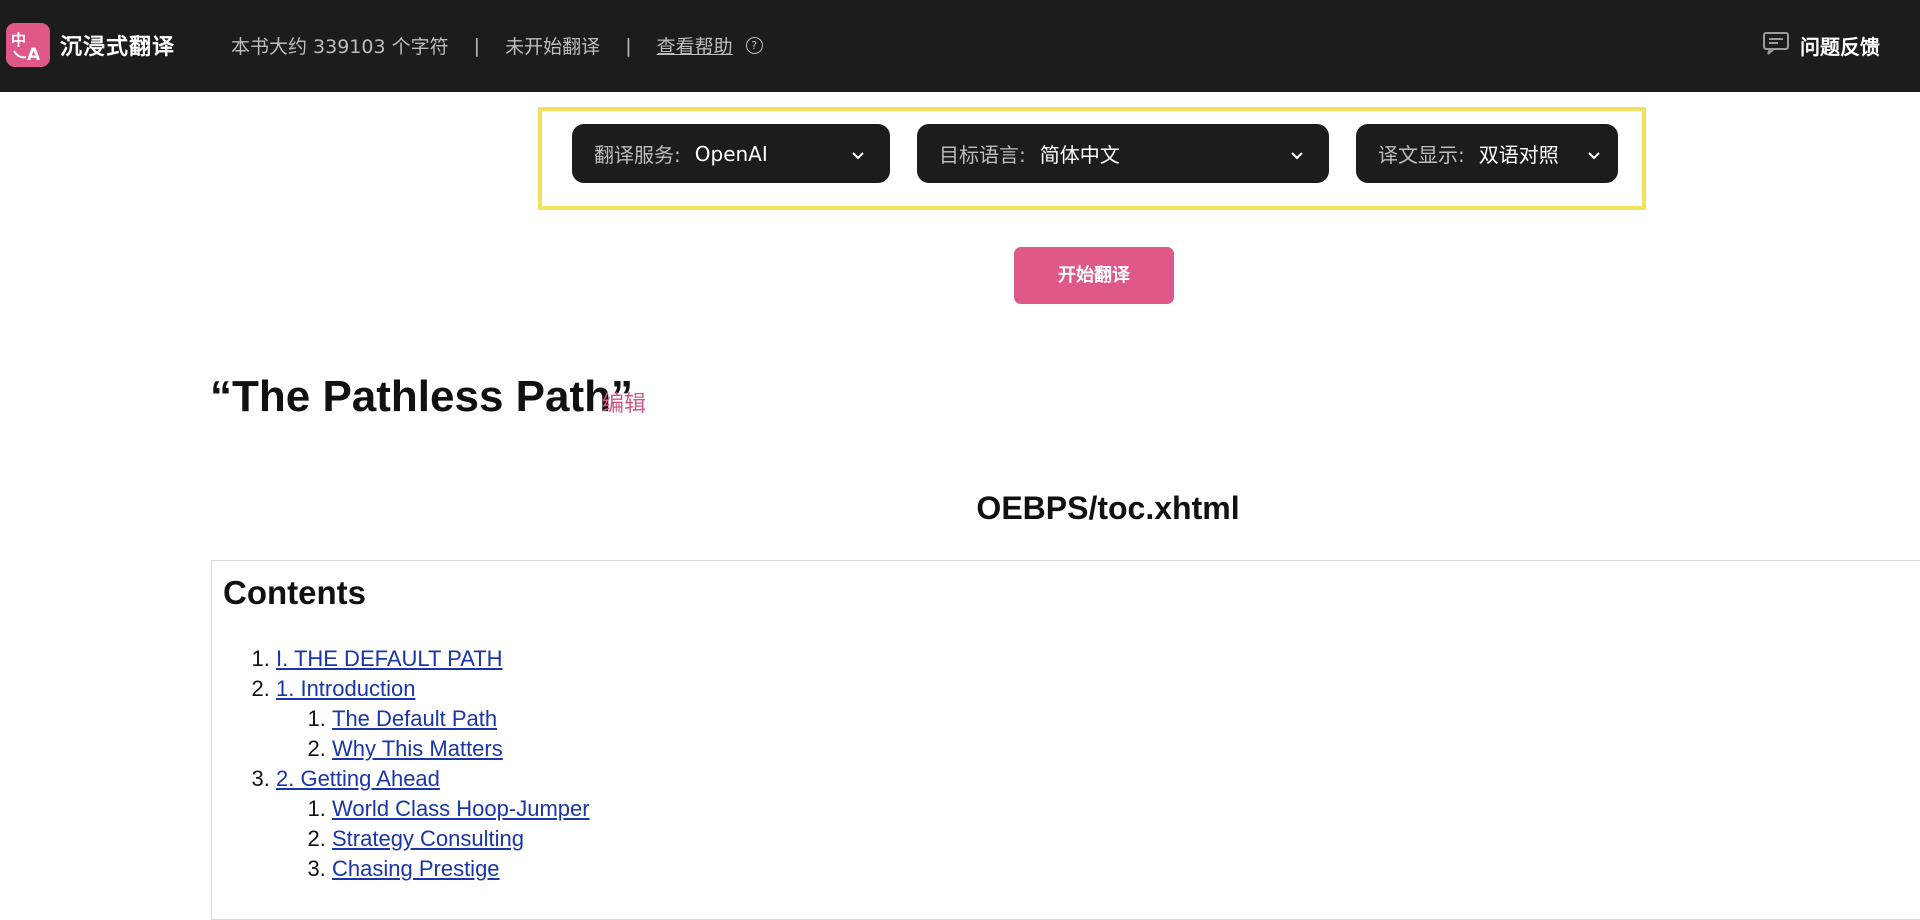 The image size is (1920, 920). I want to click on translation-service-select: 翻译服务: OpenAI, so click(731, 153).